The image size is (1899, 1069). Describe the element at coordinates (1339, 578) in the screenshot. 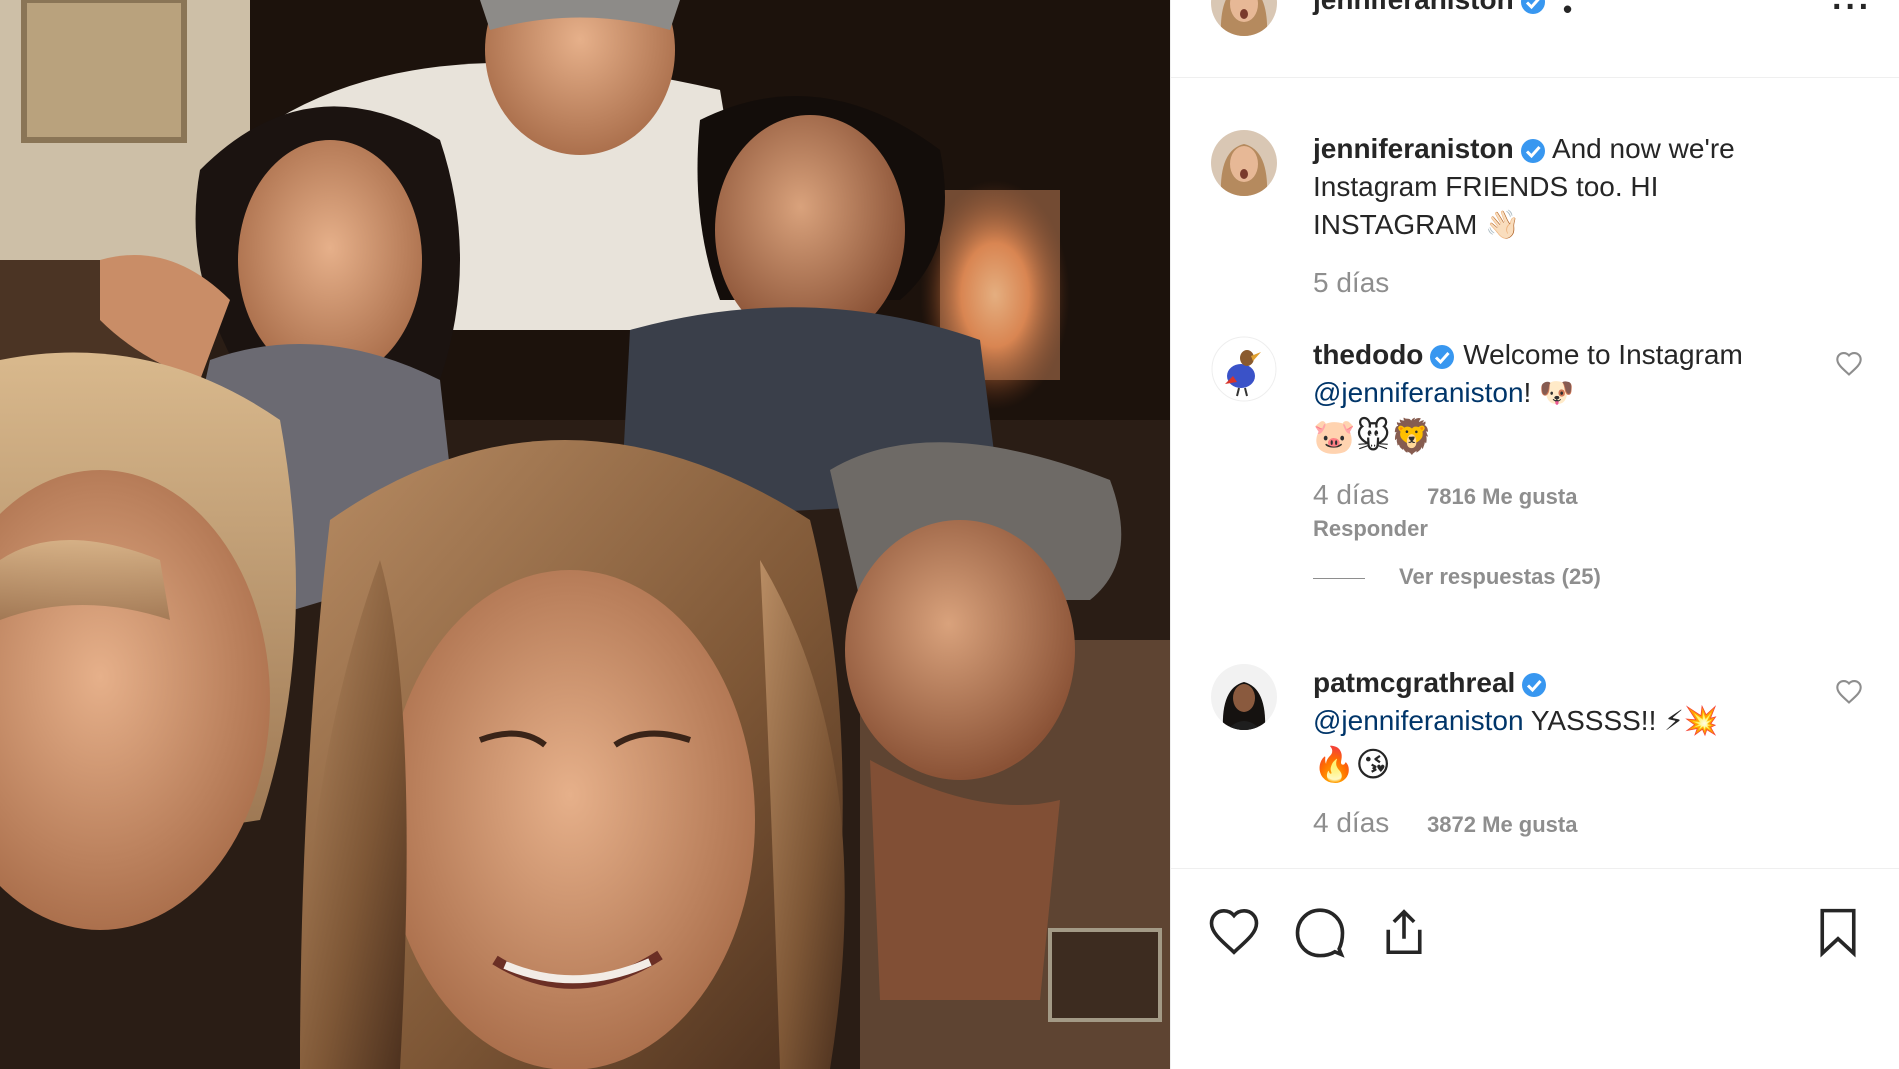

I see `divider` at that location.